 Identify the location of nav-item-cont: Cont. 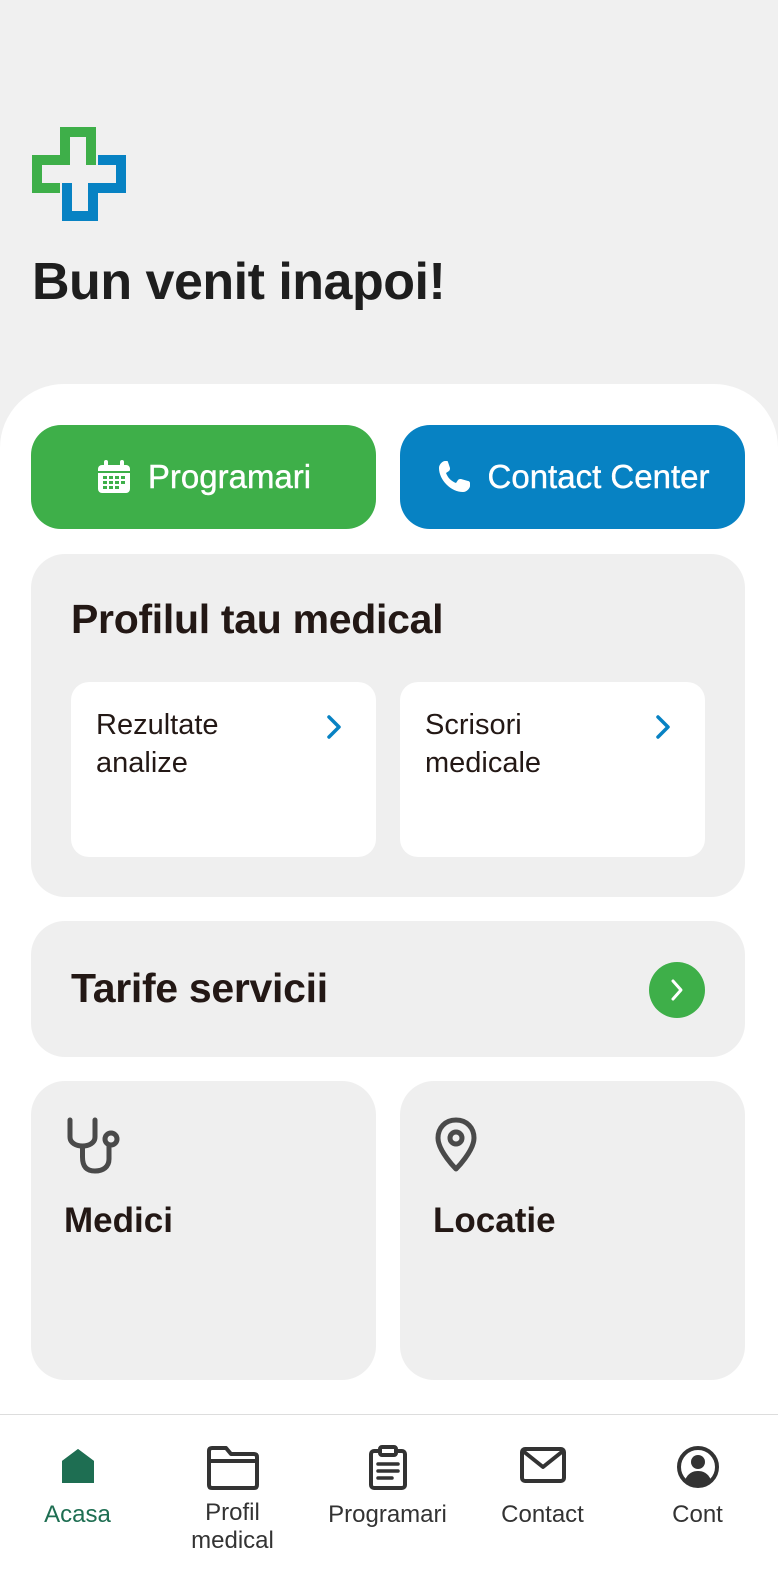
(697, 1494).